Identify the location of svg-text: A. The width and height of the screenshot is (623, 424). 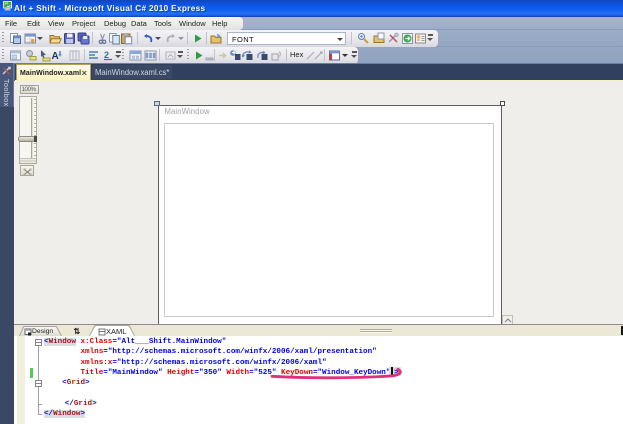
(55, 56).